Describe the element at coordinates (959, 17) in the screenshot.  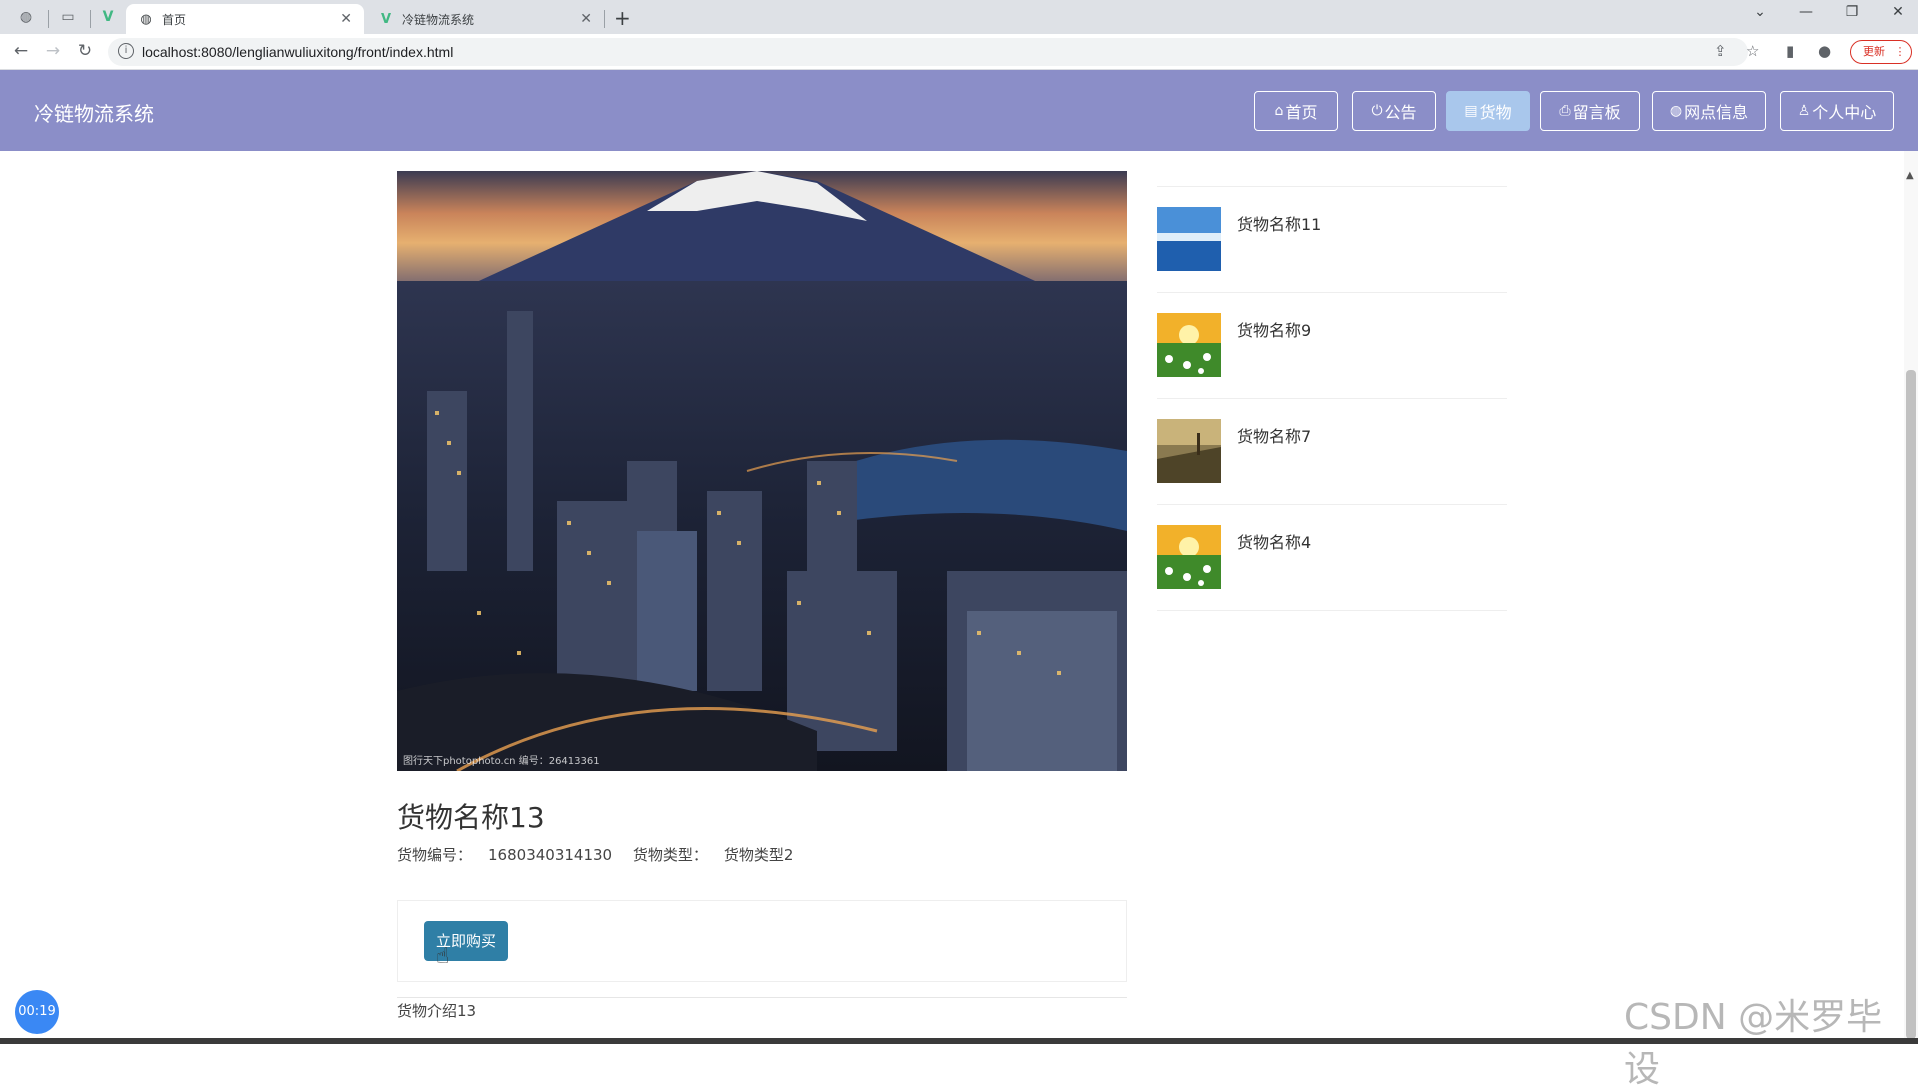
I see `browser-tabstrip: ◍ ▭ V ◍ 首页 ✕ V 冷链物流系统 ✕ + ⌄ — ❐ ✕` at that location.